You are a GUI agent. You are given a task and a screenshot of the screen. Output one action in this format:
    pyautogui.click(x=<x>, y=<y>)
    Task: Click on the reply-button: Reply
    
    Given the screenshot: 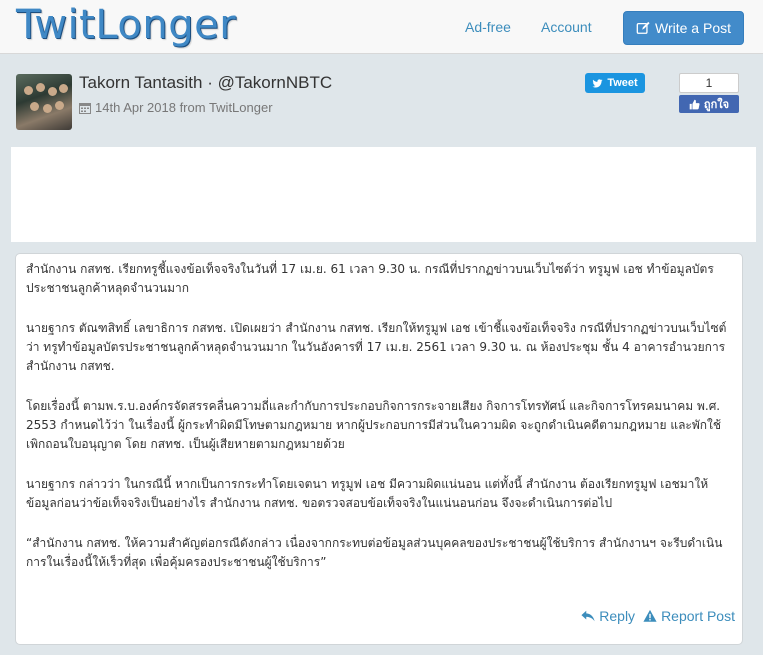 What is the action you would take?
    pyautogui.click(x=608, y=616)
    